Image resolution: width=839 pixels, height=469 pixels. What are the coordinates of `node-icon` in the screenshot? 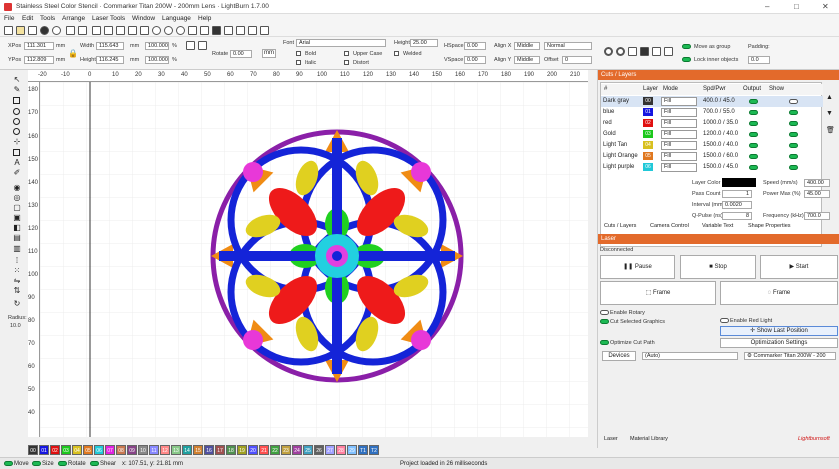 It's located at (656, 51).